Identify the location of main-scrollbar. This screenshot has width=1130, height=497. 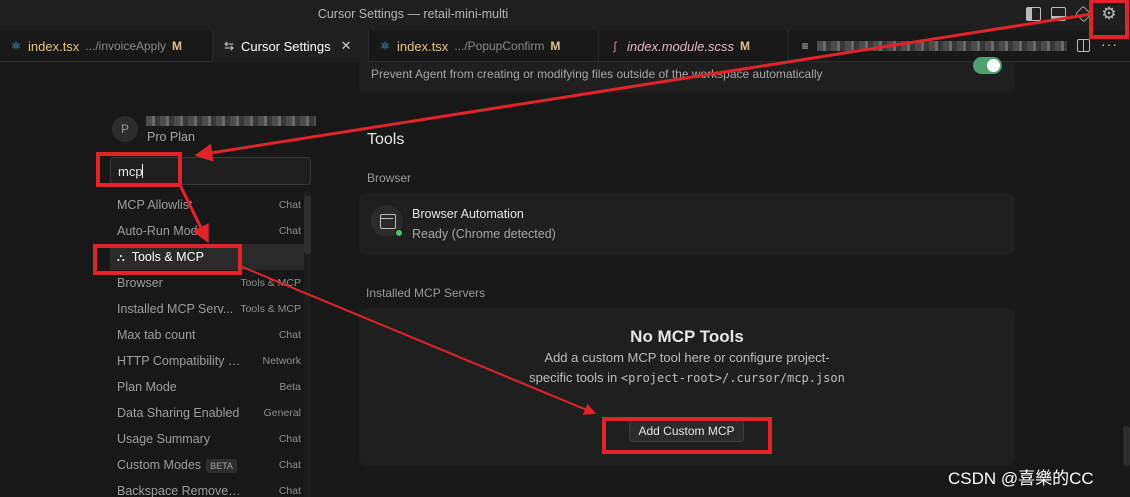
(1126, 446).